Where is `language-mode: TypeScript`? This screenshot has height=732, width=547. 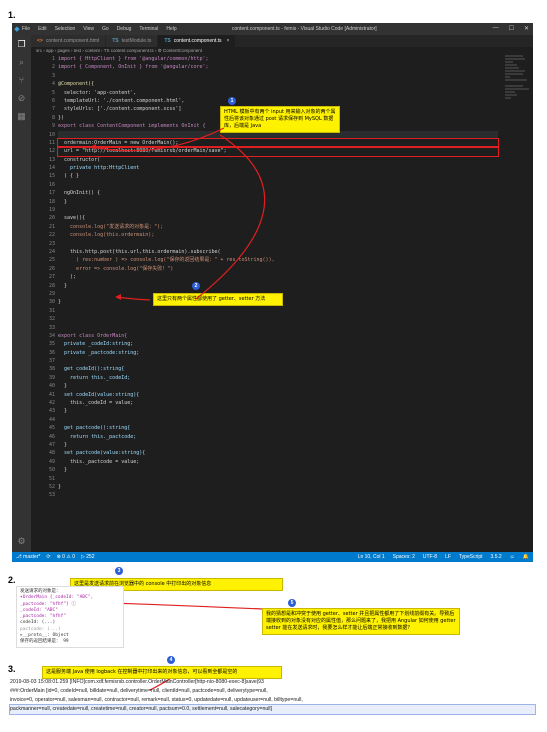
language-mode: TypeScript is located at coordinates (471, 557).